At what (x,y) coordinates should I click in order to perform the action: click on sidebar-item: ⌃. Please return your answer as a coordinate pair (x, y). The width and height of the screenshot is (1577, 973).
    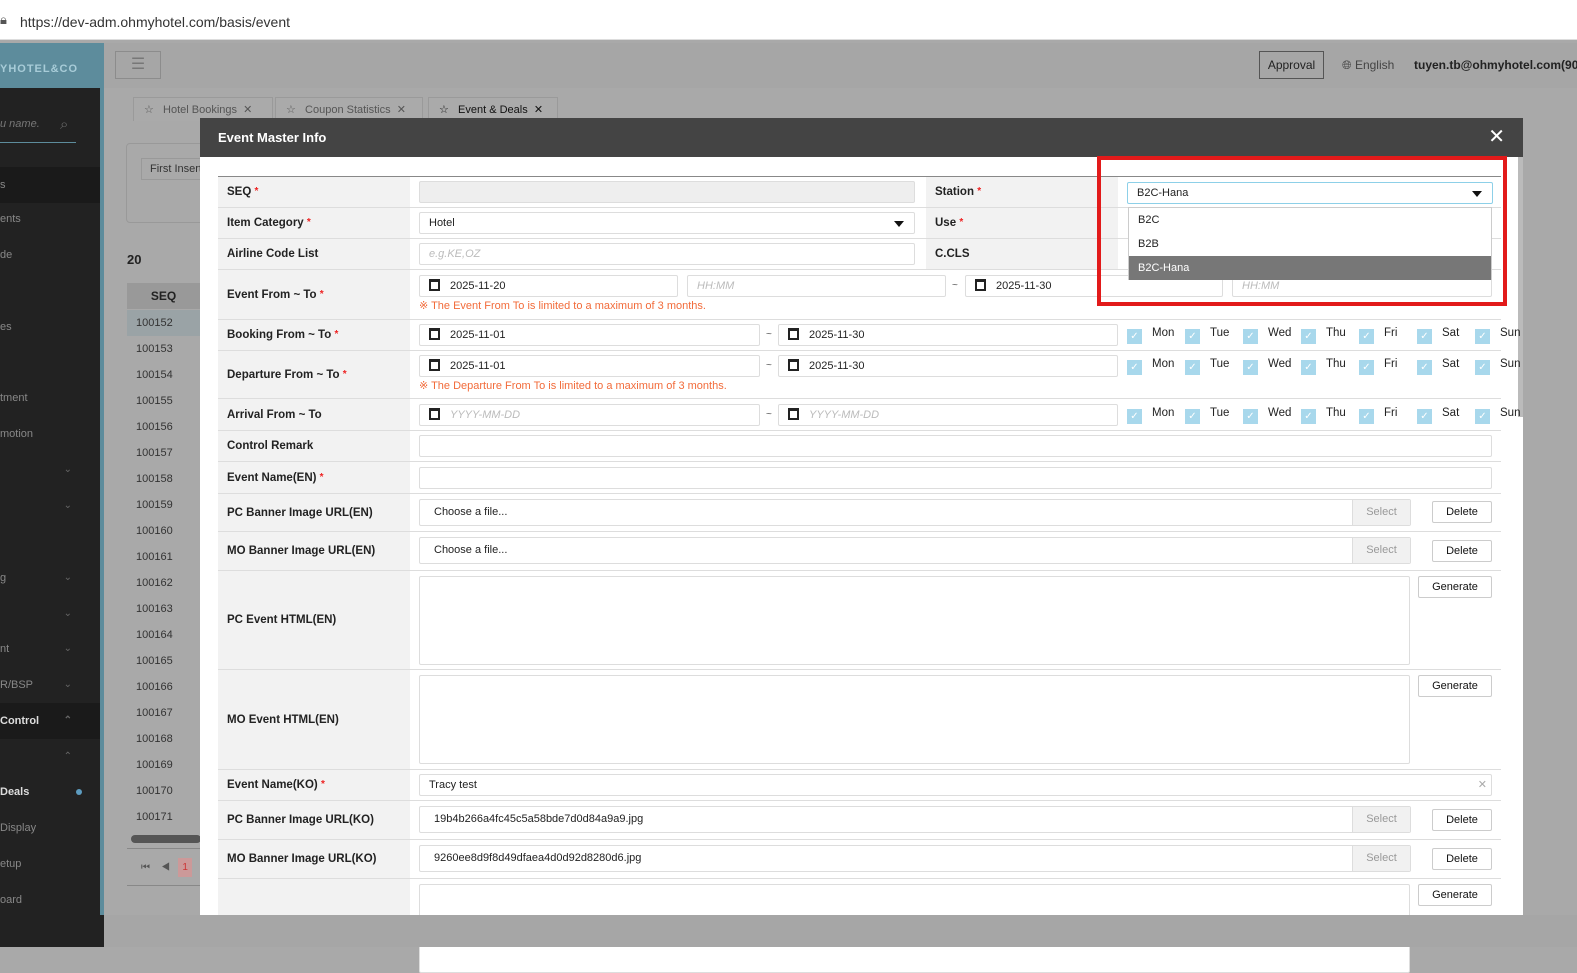
    Looking at the image, I should click on (50, 757).